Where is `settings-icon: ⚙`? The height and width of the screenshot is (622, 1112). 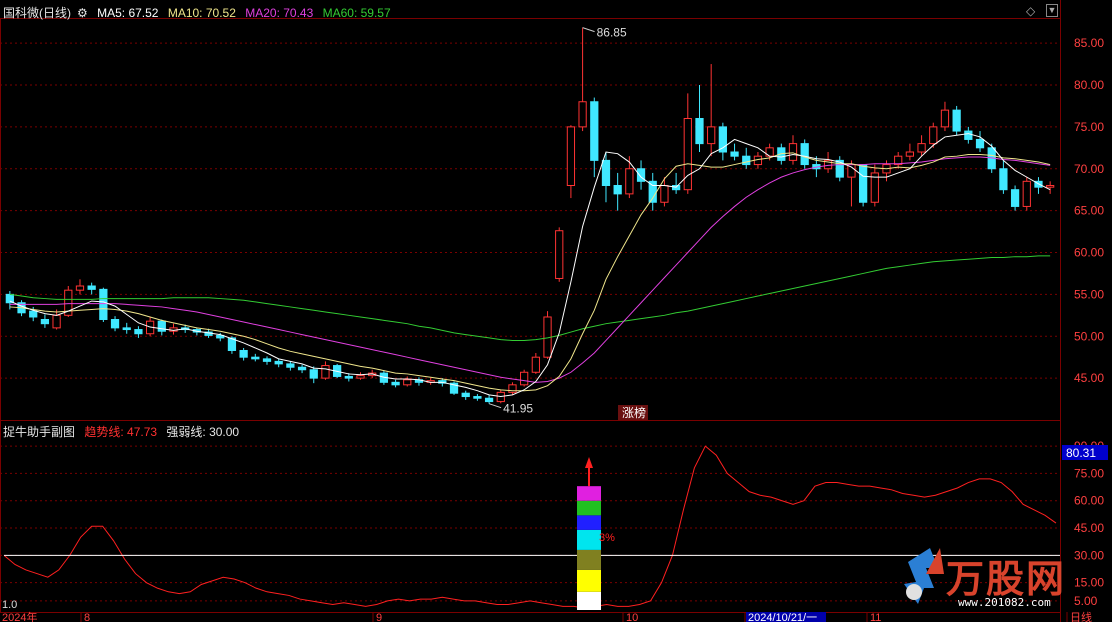
settings-icon: ⚙ is located at coordinates (82, 13).